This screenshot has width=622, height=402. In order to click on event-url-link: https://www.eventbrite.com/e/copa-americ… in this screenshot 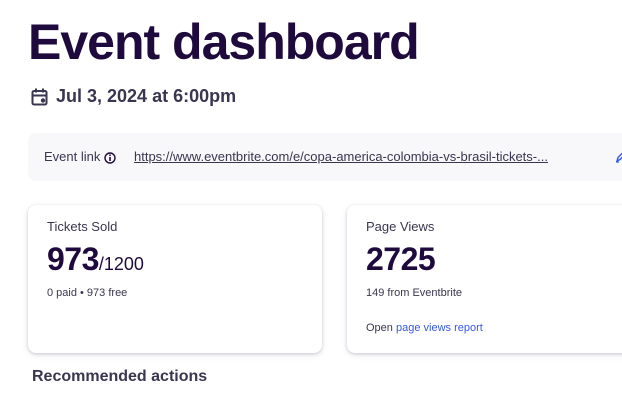, I will do `click(368, 156)`.